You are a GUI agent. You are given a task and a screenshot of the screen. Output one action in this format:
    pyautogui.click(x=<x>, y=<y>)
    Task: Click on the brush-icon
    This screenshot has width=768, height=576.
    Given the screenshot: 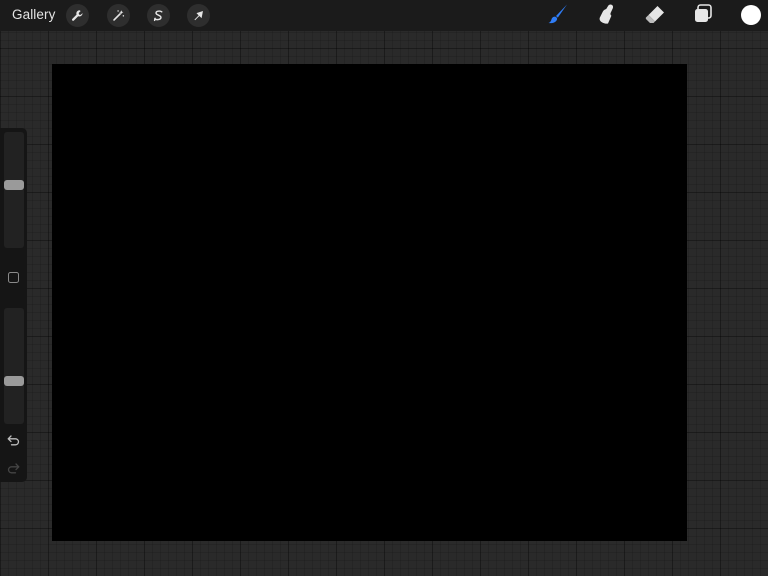 What is the action you would take?
    pyautogui.click(x=558, y=16)
    